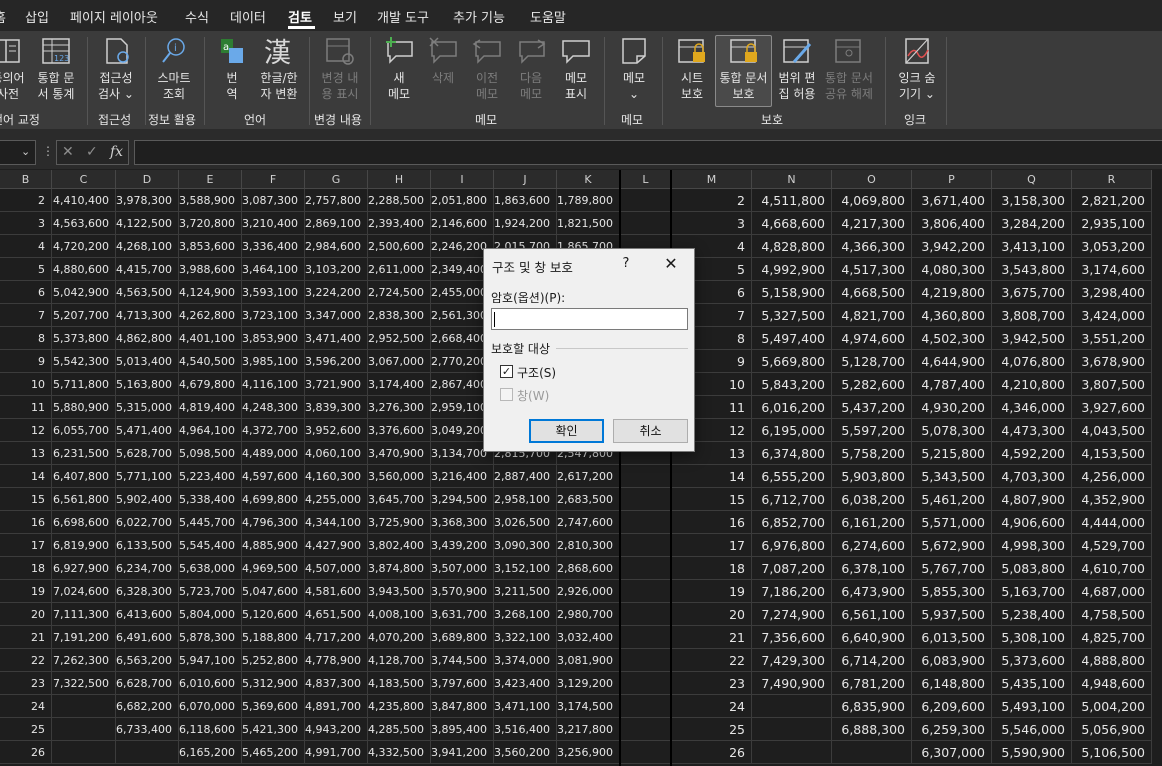 The image size is (1162, 766). Describe the element at coordinates (712, 706) in the screenshot. I see `table-cell: 24` at that location.